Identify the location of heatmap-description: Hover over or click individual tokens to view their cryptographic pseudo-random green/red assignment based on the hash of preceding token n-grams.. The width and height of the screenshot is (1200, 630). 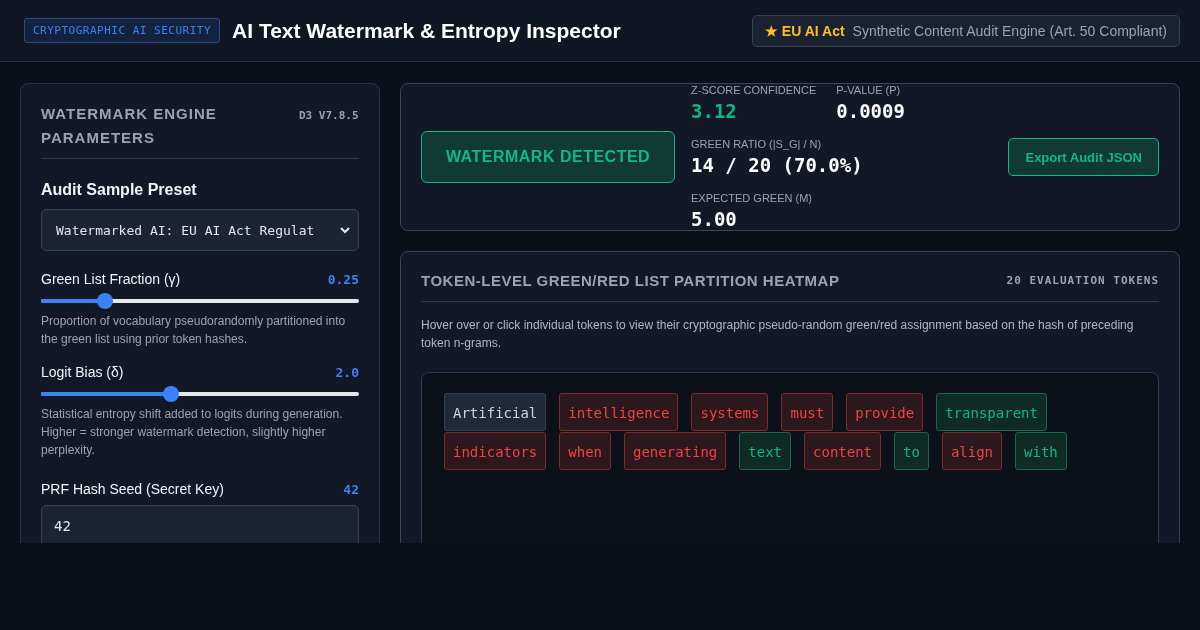
(778, 334).